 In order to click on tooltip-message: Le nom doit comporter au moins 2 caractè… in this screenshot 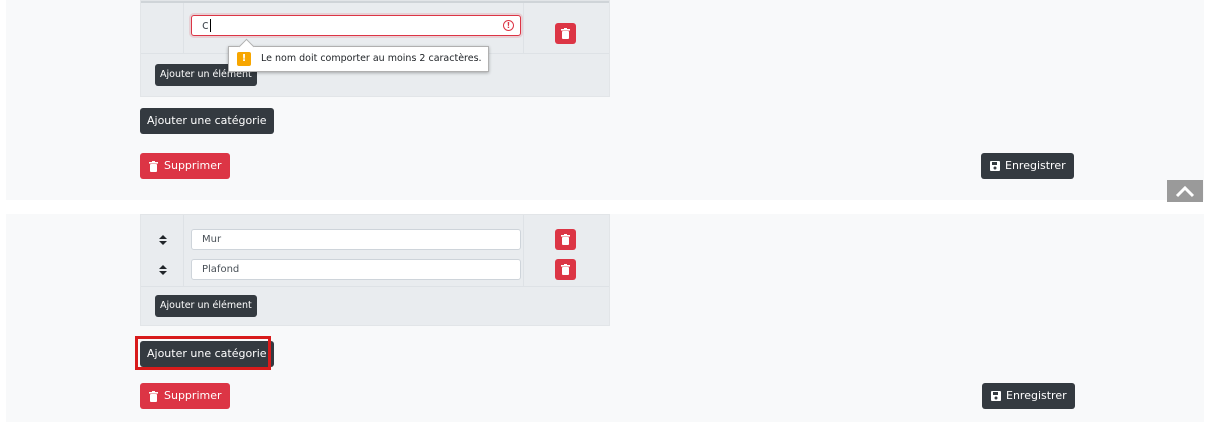, I will do `click(371, 58)`.